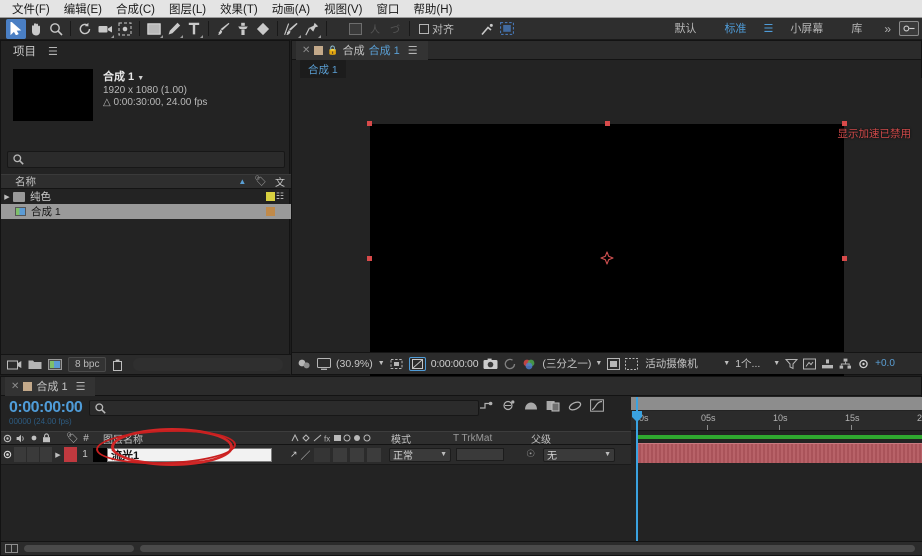  I want to click on comp-mini-flowchart-icon, so click(486, 406).